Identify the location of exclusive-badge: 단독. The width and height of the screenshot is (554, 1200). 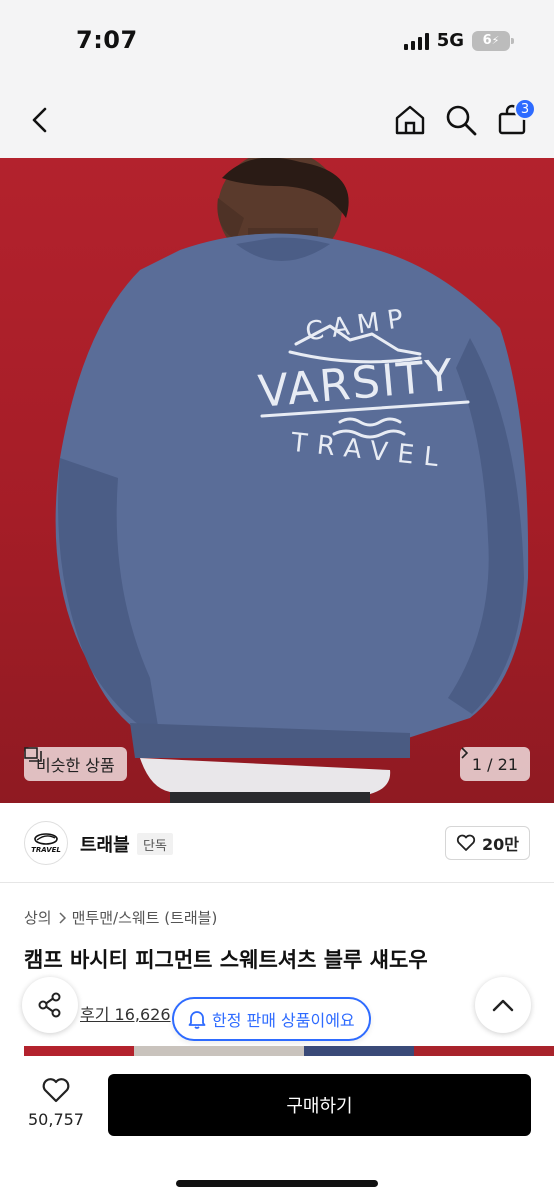
(155, 844).